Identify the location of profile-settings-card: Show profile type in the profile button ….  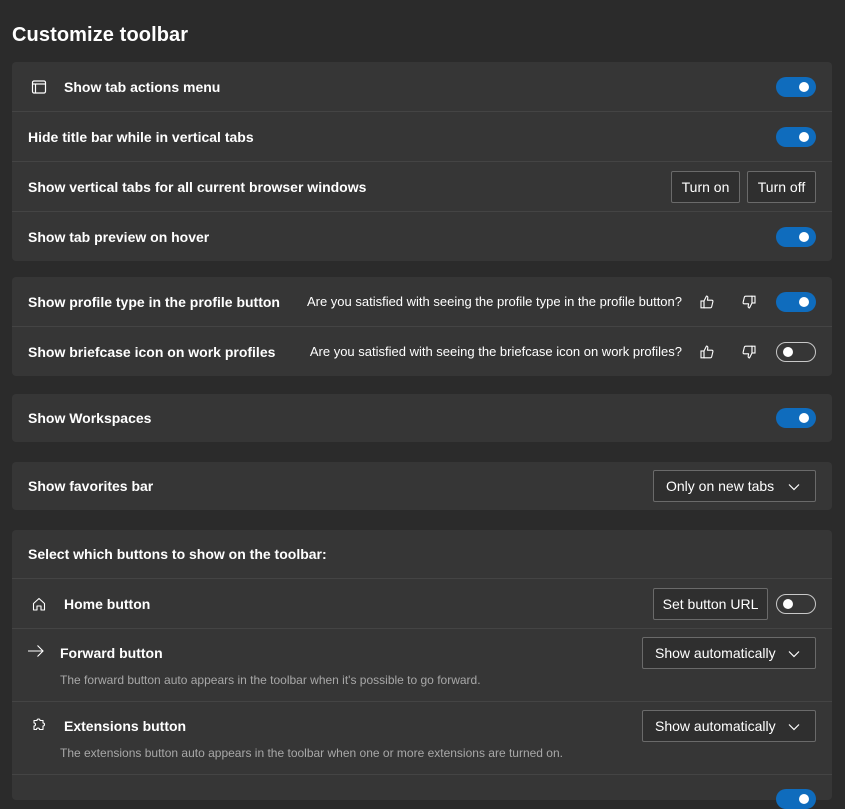
(422, 326).